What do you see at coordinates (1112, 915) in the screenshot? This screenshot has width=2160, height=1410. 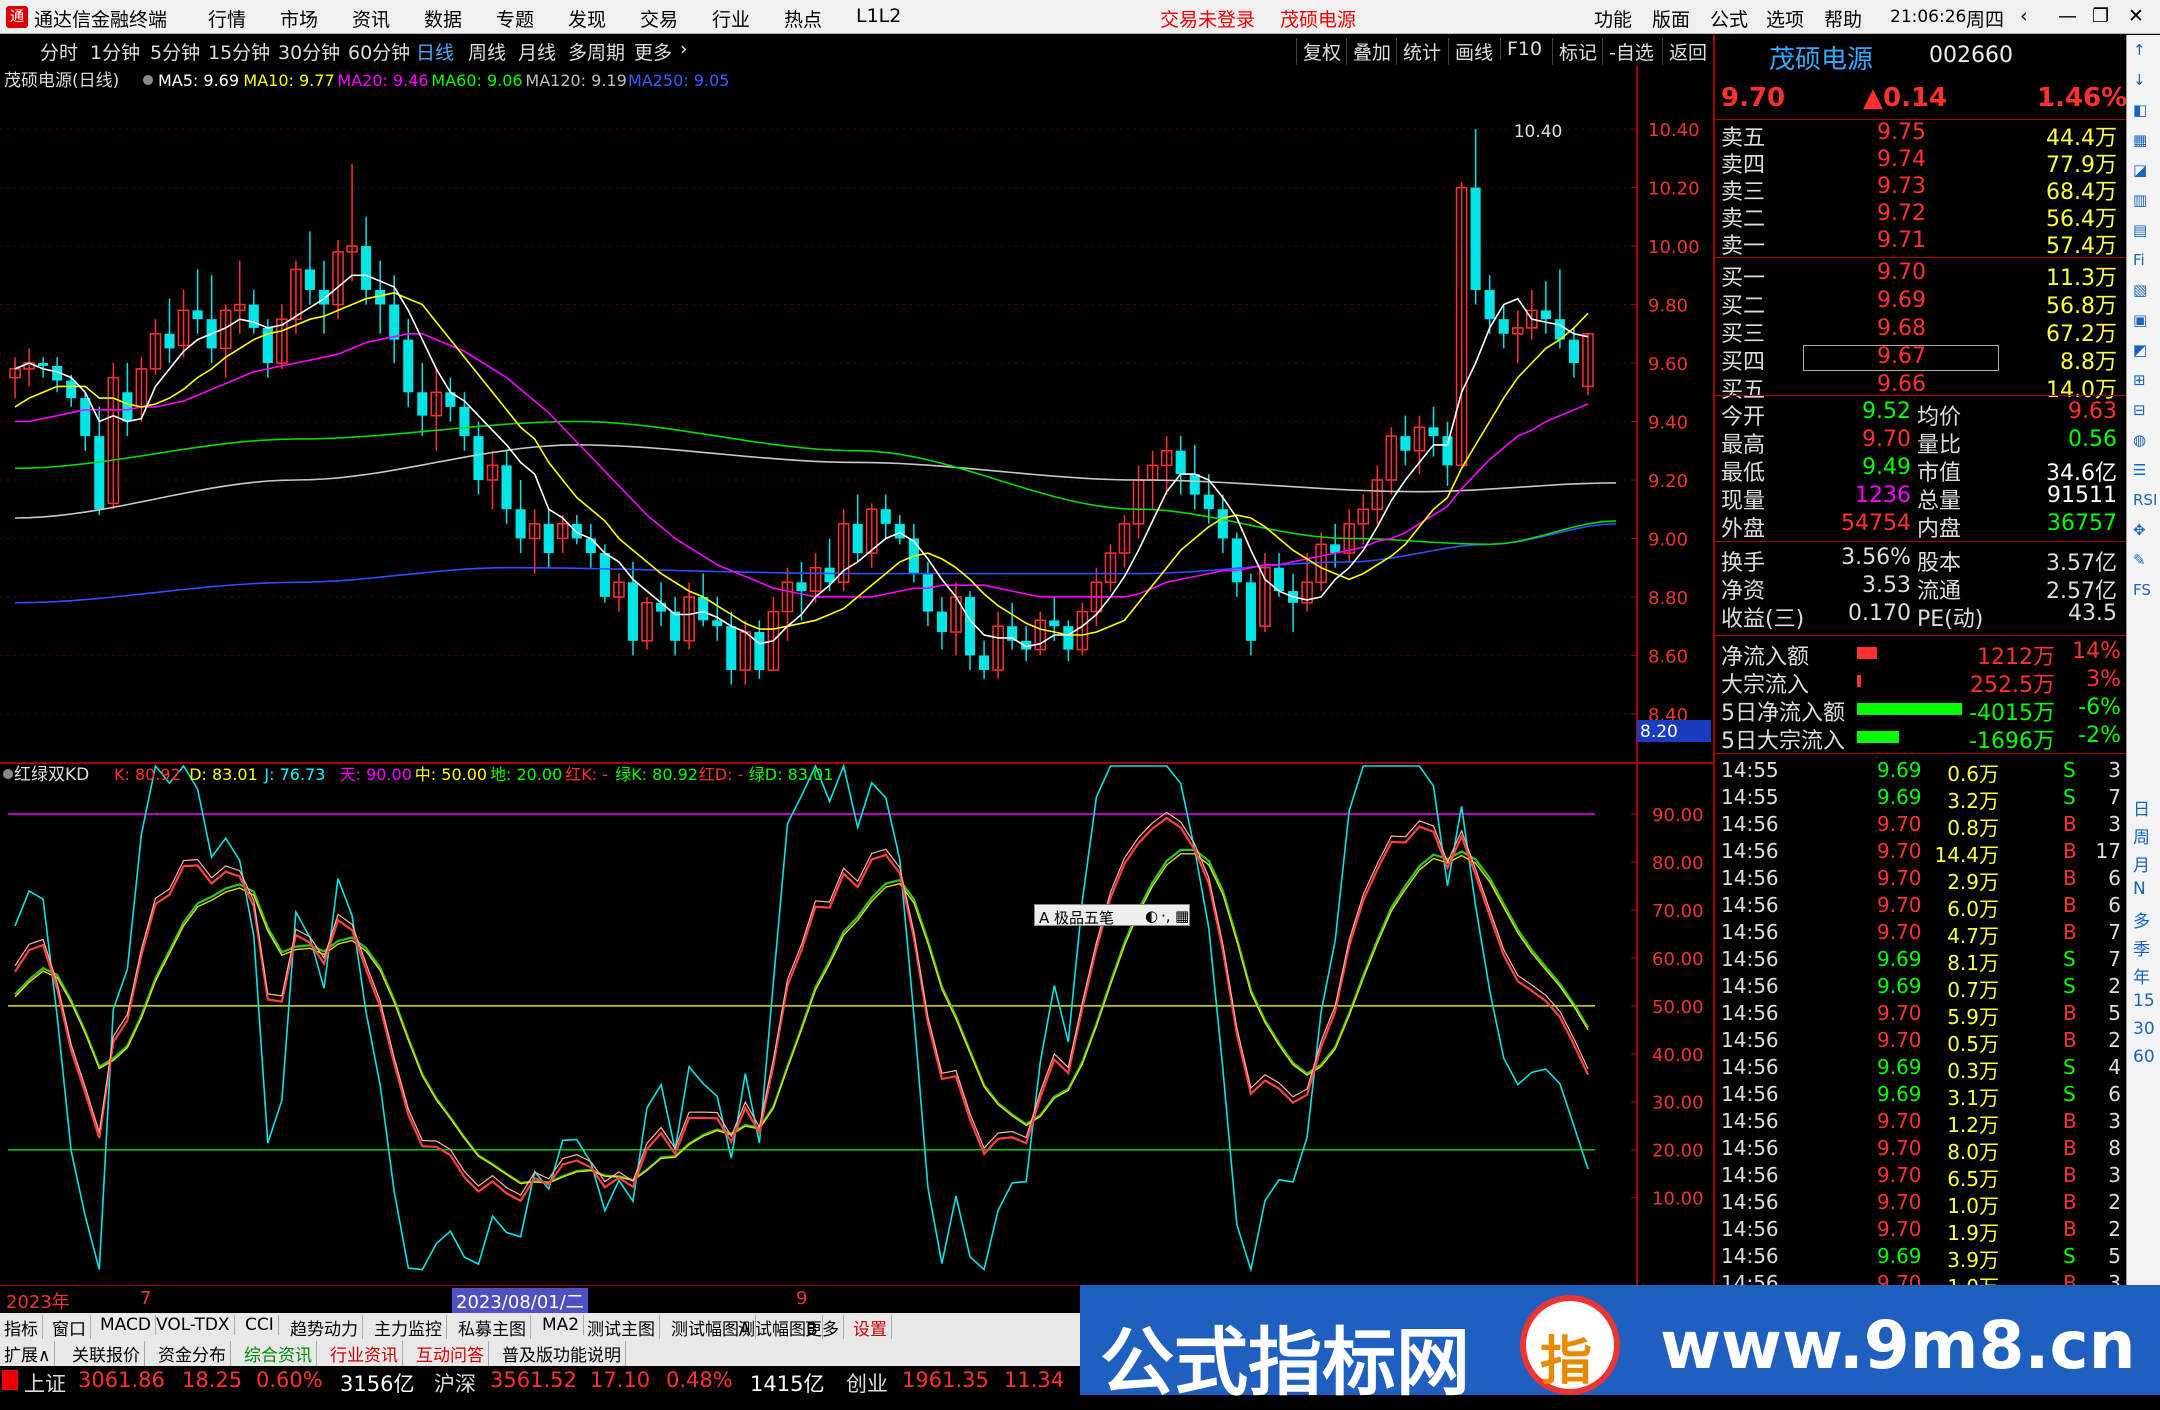 I see `ime-toolbar: A 极品五笔 ◐ ·, ▦` at bounding box center [1112, 915].